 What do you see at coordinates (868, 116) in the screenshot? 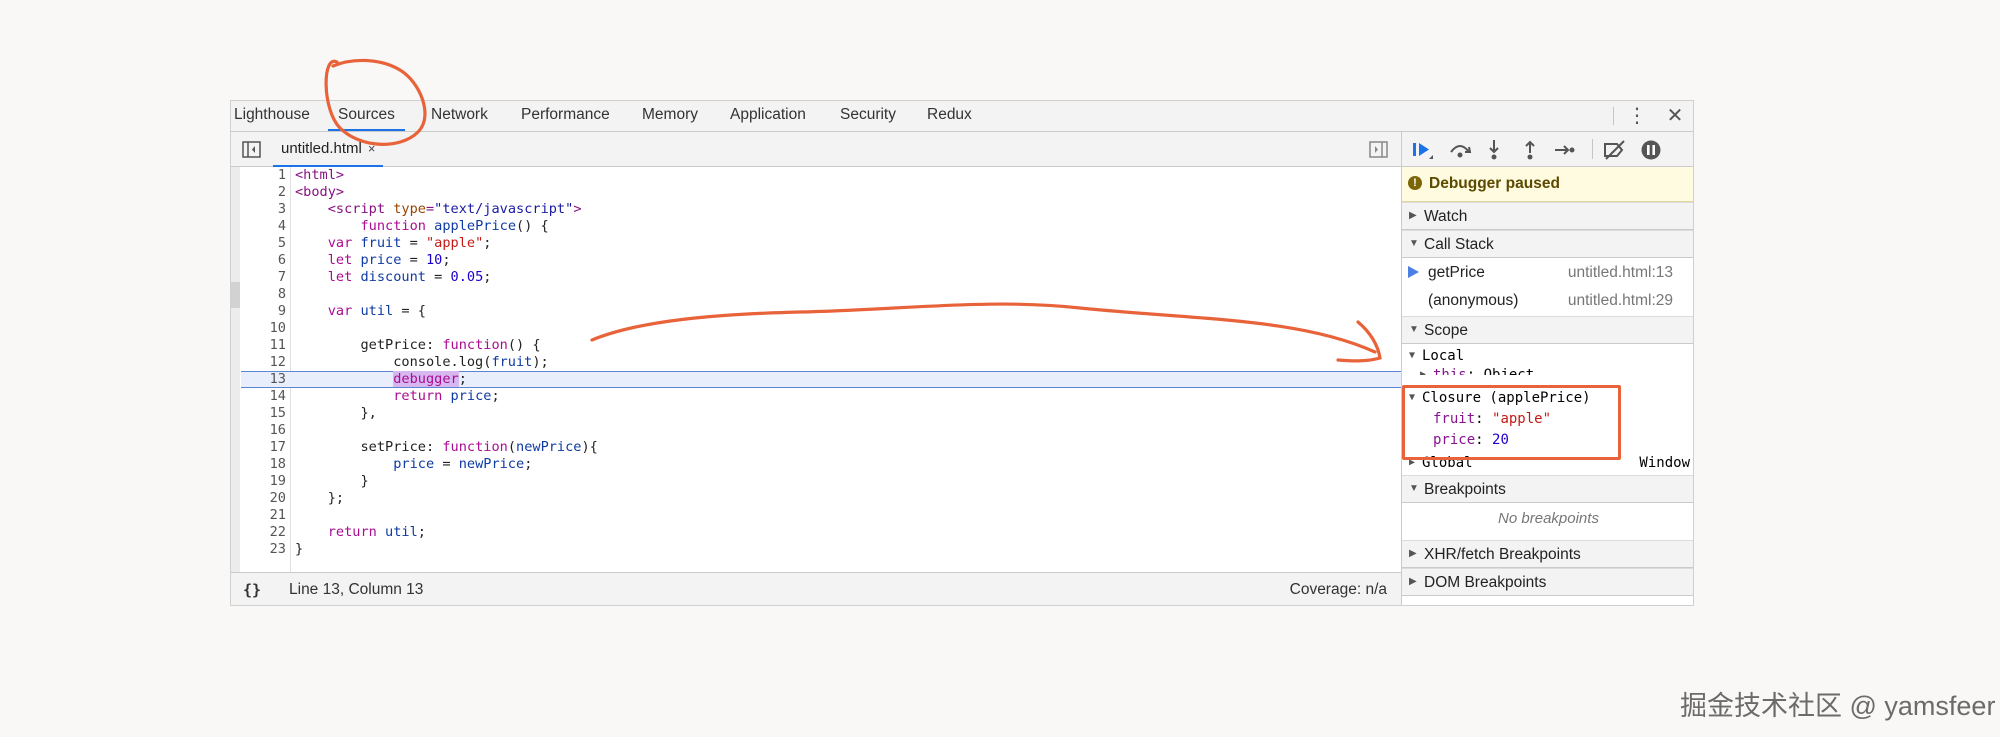
I see `tab-security: Security` at bounding box center [868, 116].